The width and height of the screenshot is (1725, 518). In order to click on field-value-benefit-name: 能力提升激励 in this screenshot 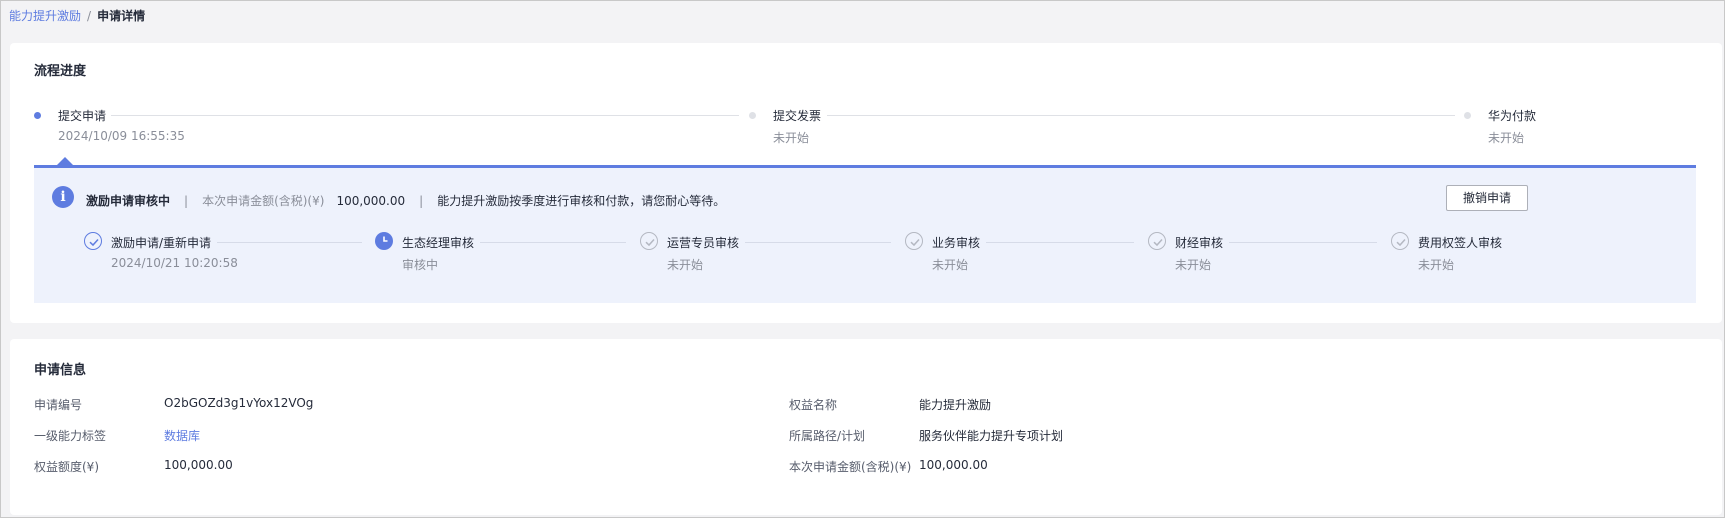, I will do `click(955, 405)`.